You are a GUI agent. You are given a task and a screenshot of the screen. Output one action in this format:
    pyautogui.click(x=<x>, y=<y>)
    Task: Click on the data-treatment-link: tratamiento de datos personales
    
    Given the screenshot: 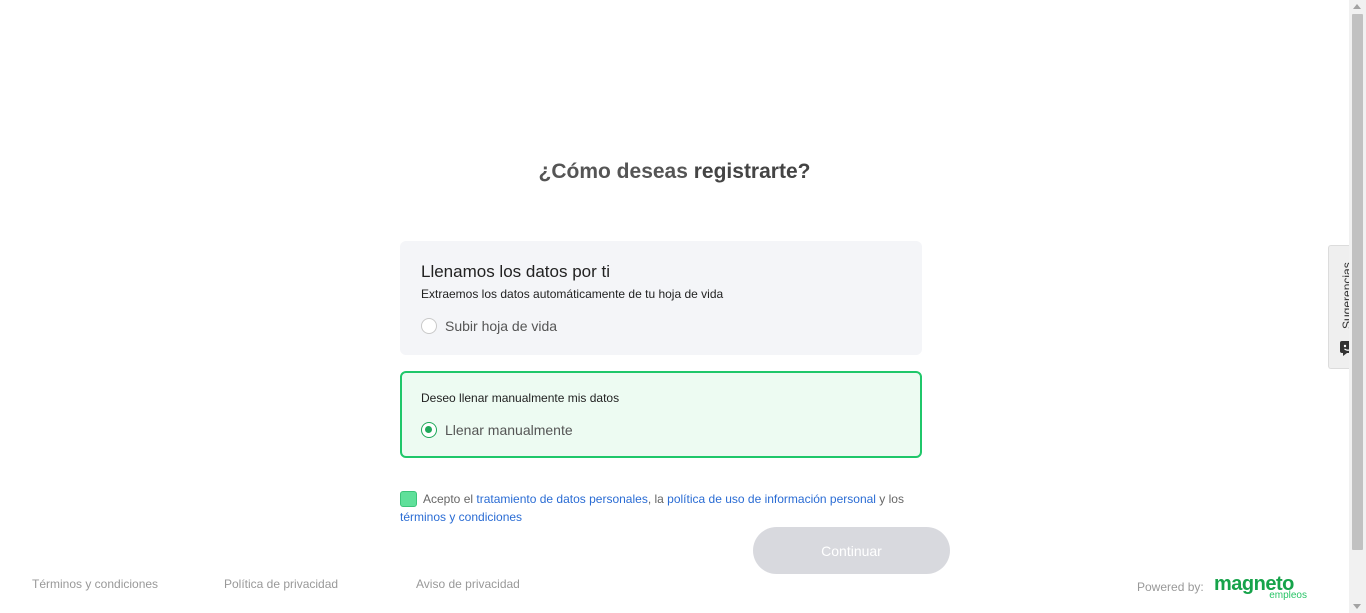 What is the action you would take?
    pyautogui.click(x=561, y=499)
    